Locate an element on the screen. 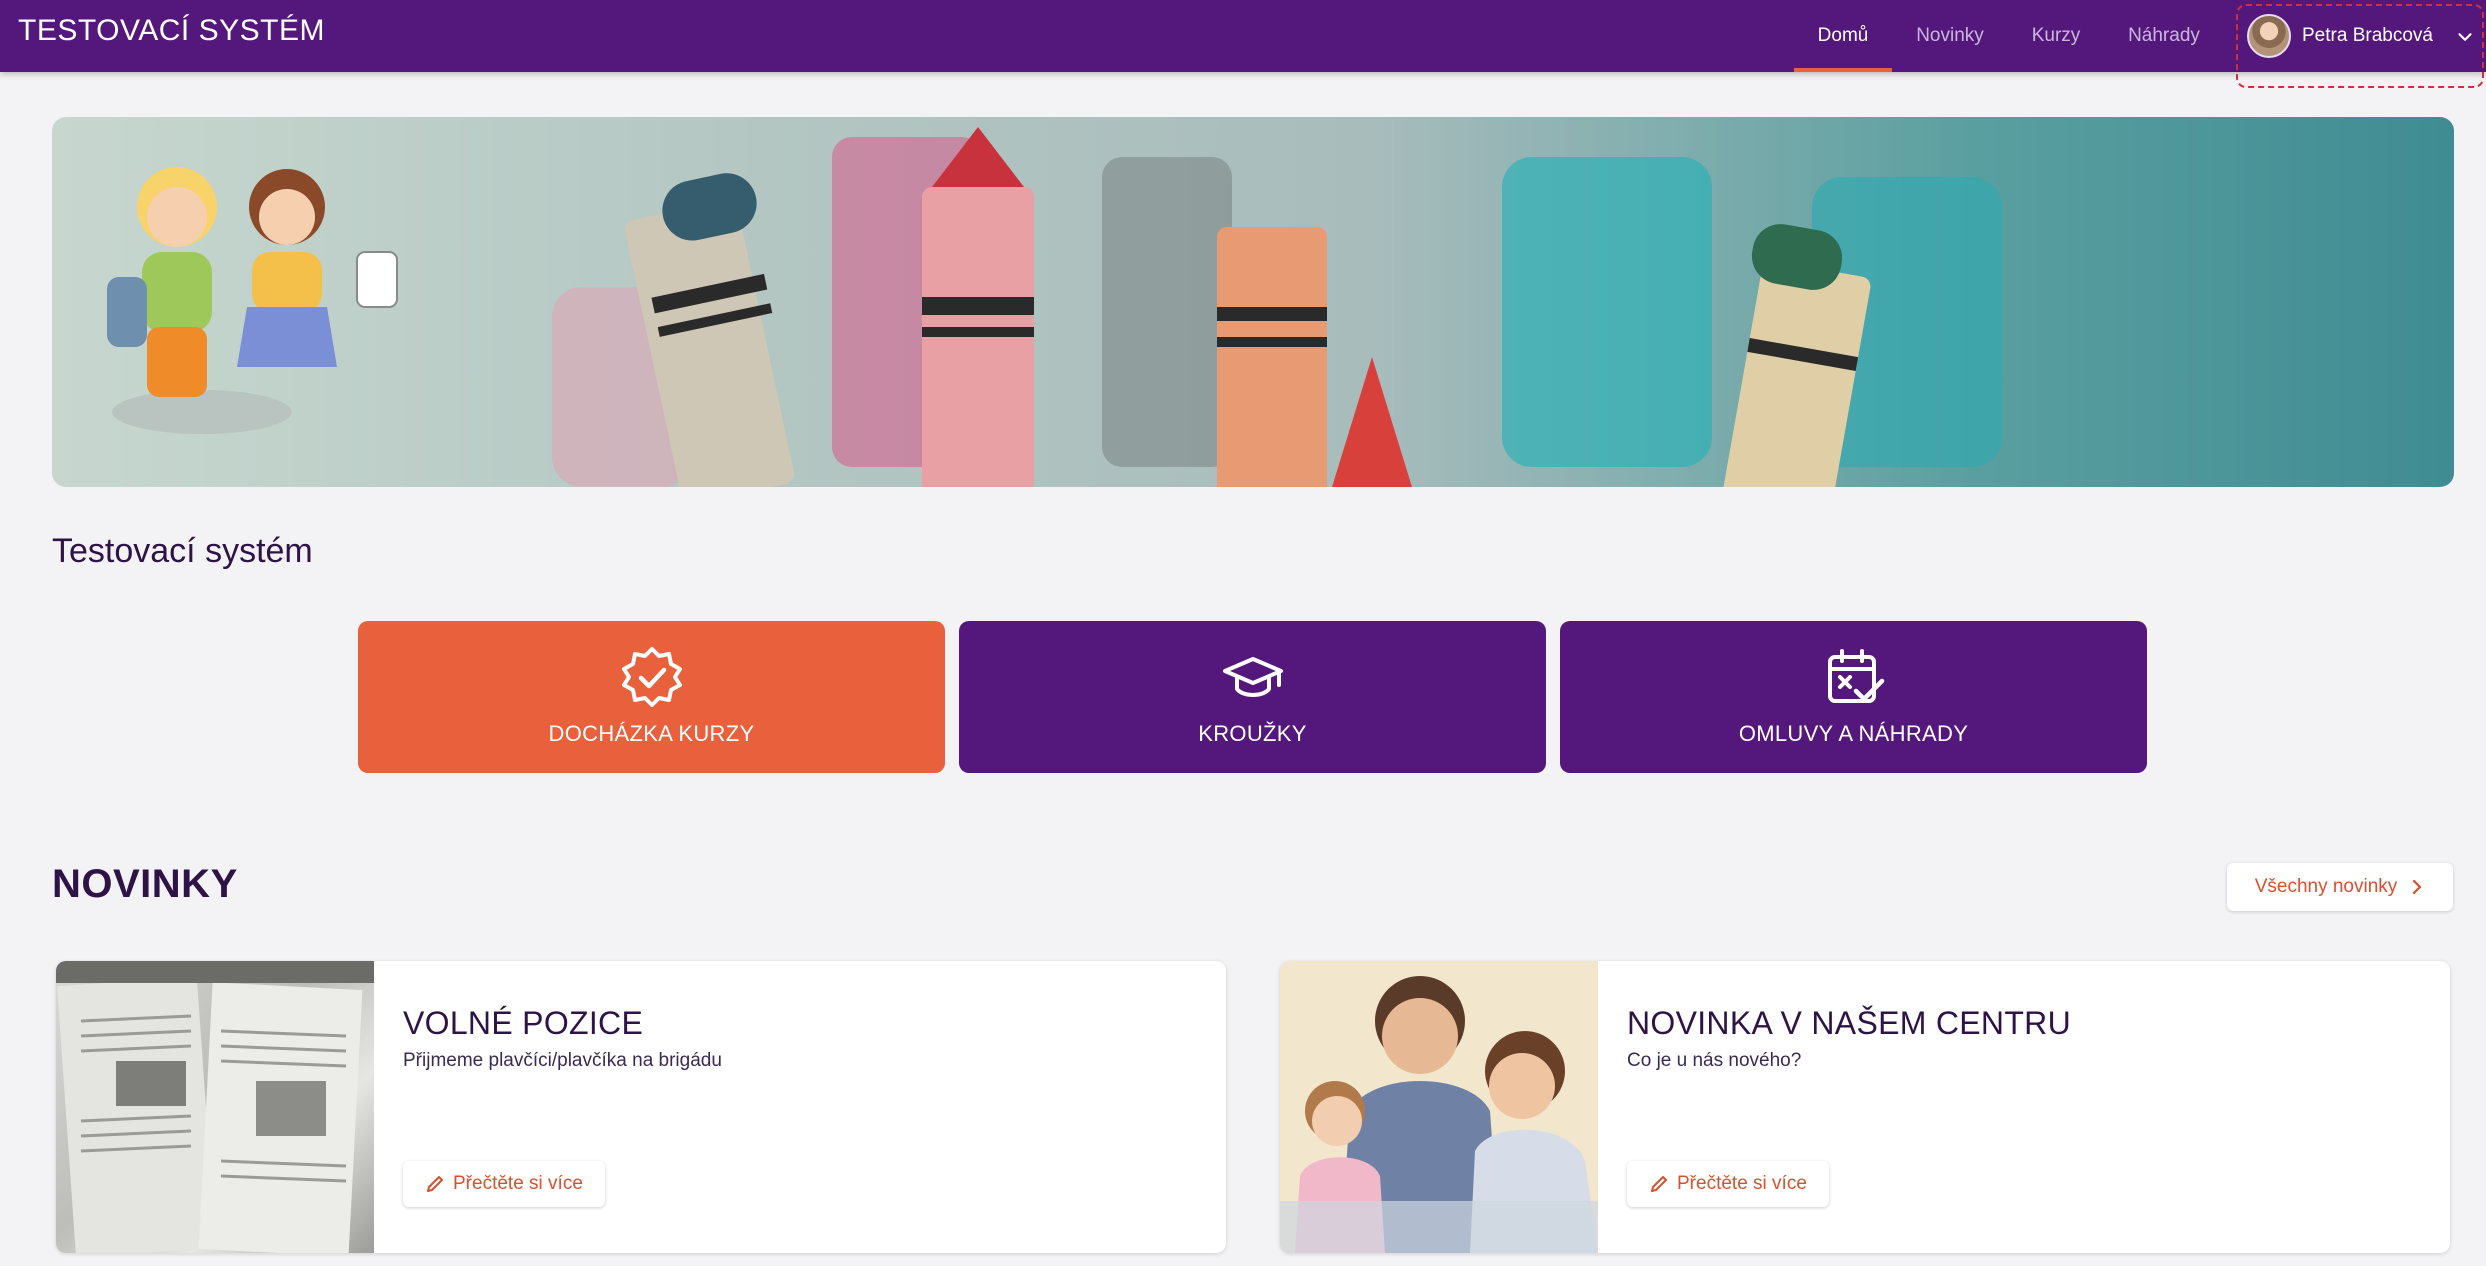 The height and width of the screenshot is (1266, 2486). news-card-title: NOVINKA V NAŠEM CENTRU is located at coordinates (1849, 1023).